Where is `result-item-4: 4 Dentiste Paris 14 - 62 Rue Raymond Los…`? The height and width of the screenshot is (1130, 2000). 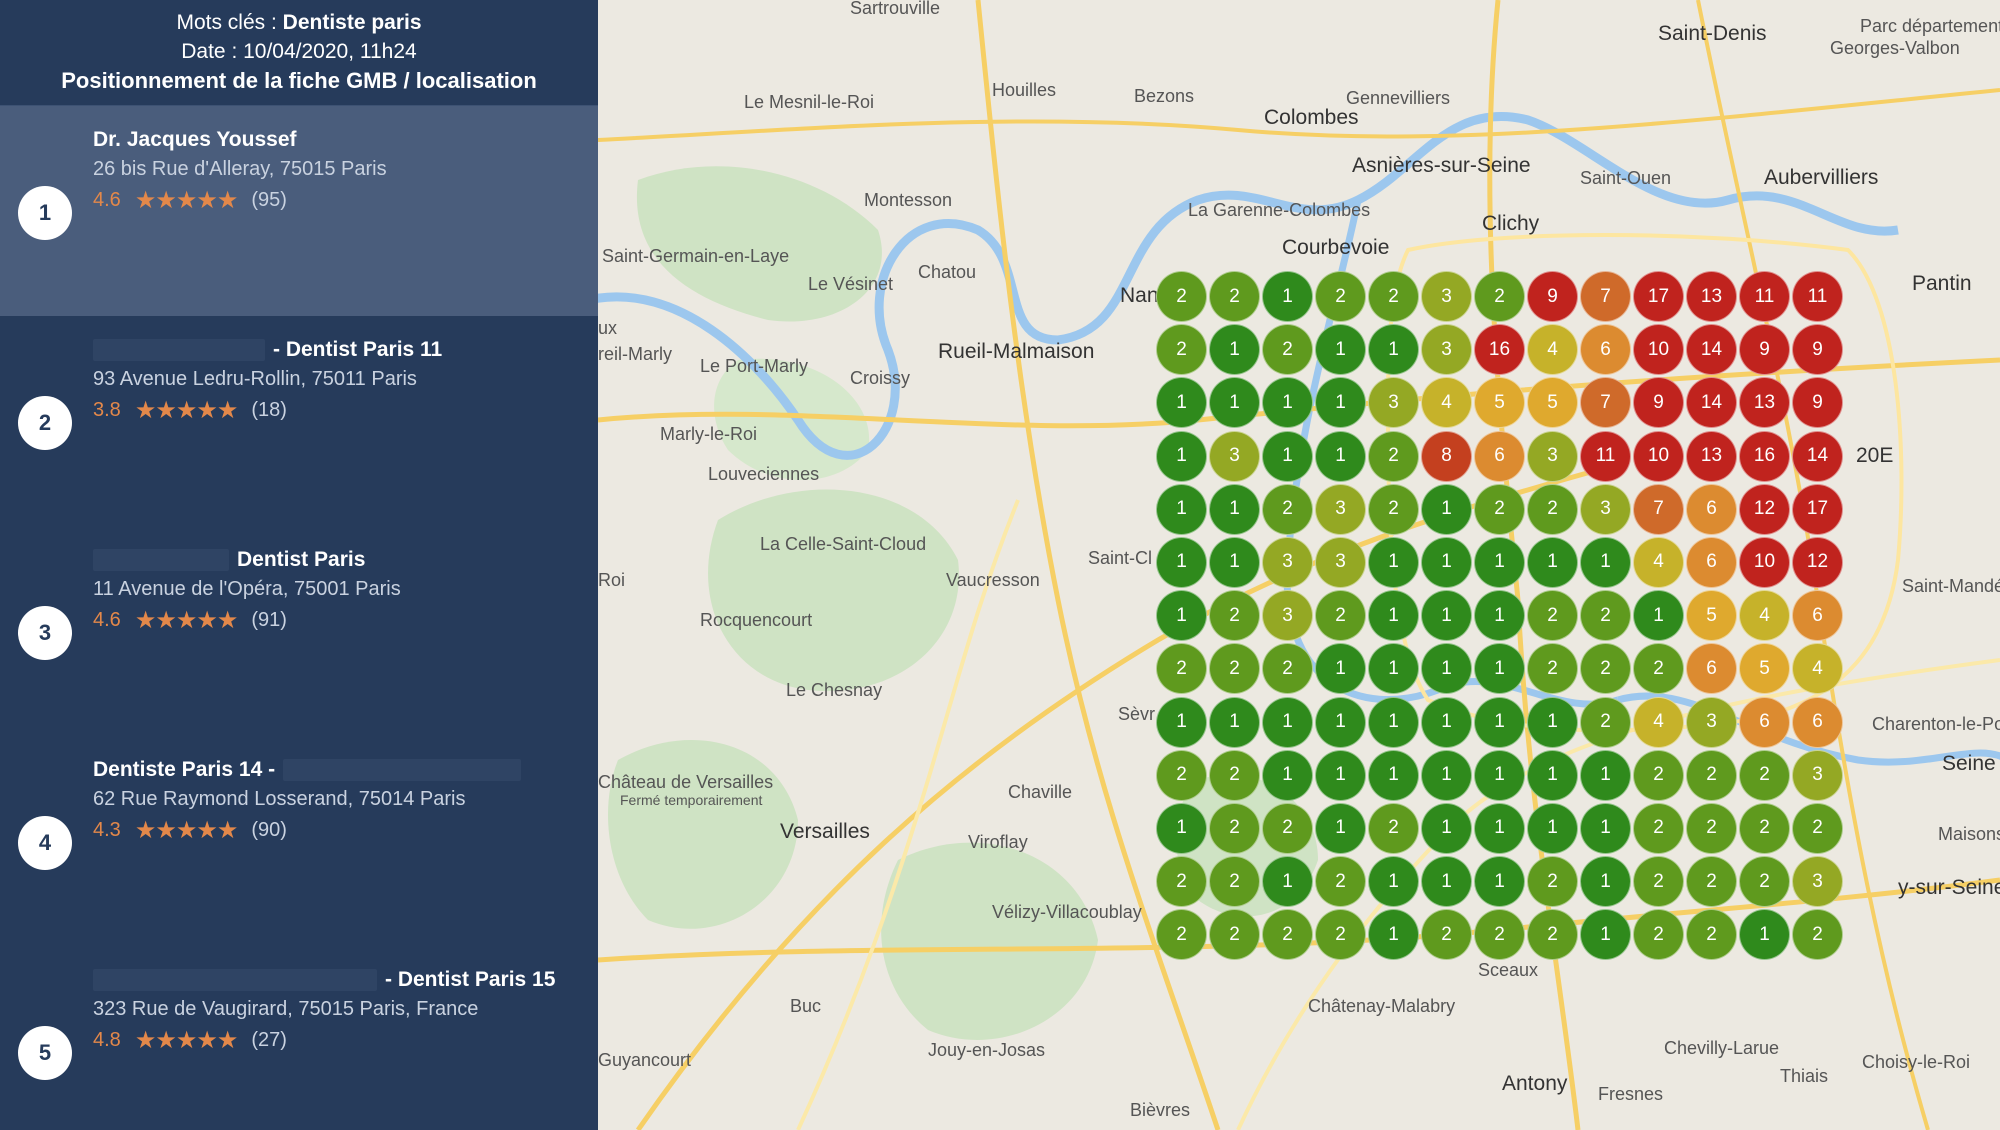
result-item-4: 4 Dentiste Paris 14 - 62 Rue Raymond Los… is located at coordinates (299, 841).